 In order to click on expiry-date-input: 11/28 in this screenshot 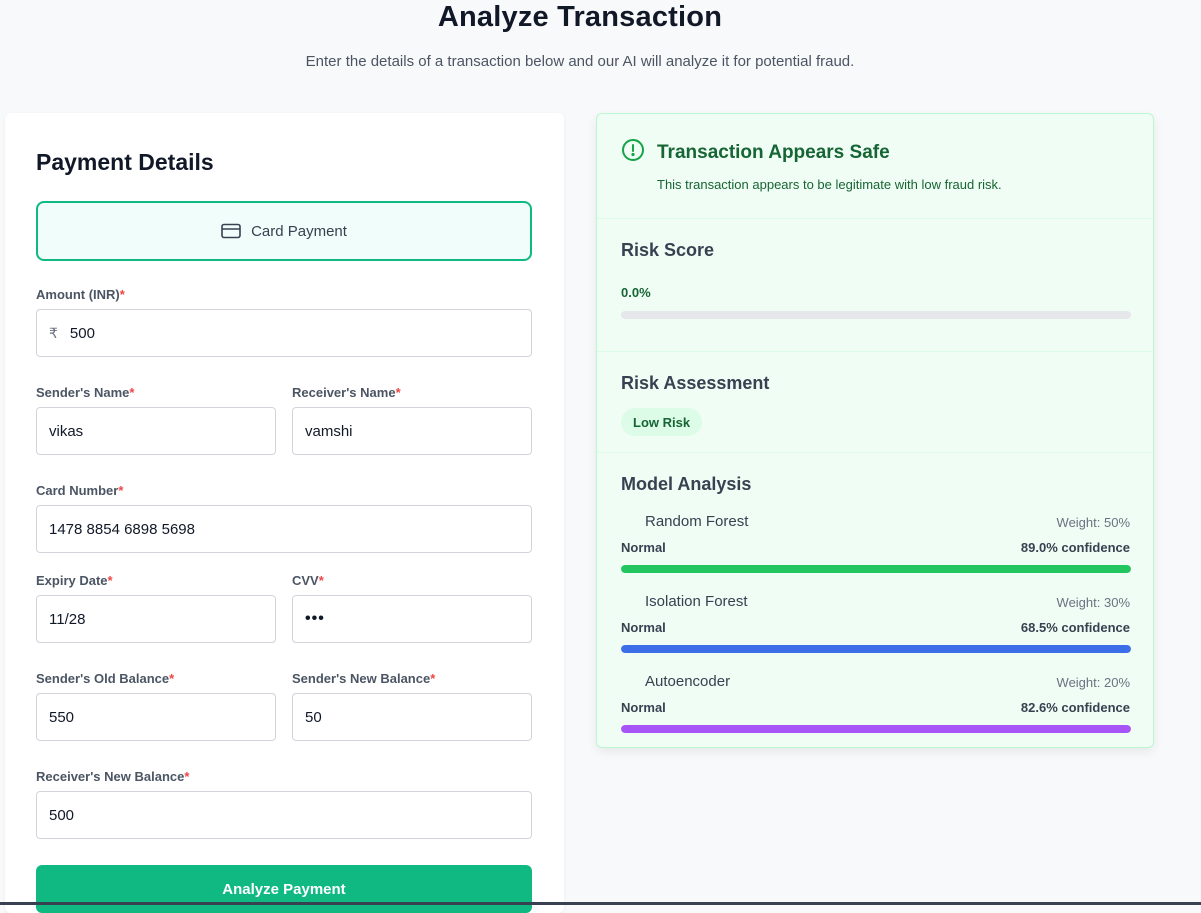, I will do `click(156, 619)`.